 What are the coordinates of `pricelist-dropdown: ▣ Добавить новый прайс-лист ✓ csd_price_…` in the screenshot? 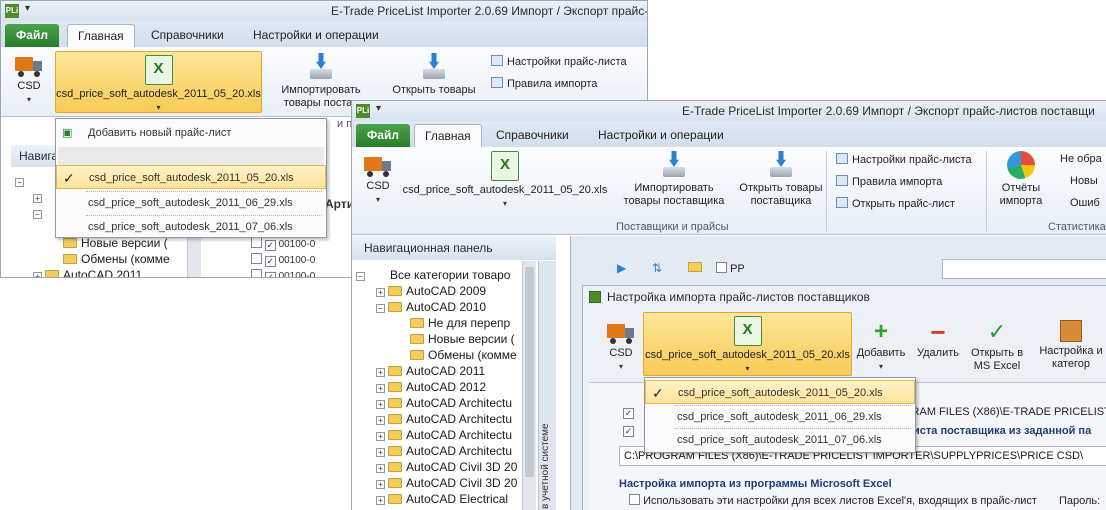 It's located at (191, 178).